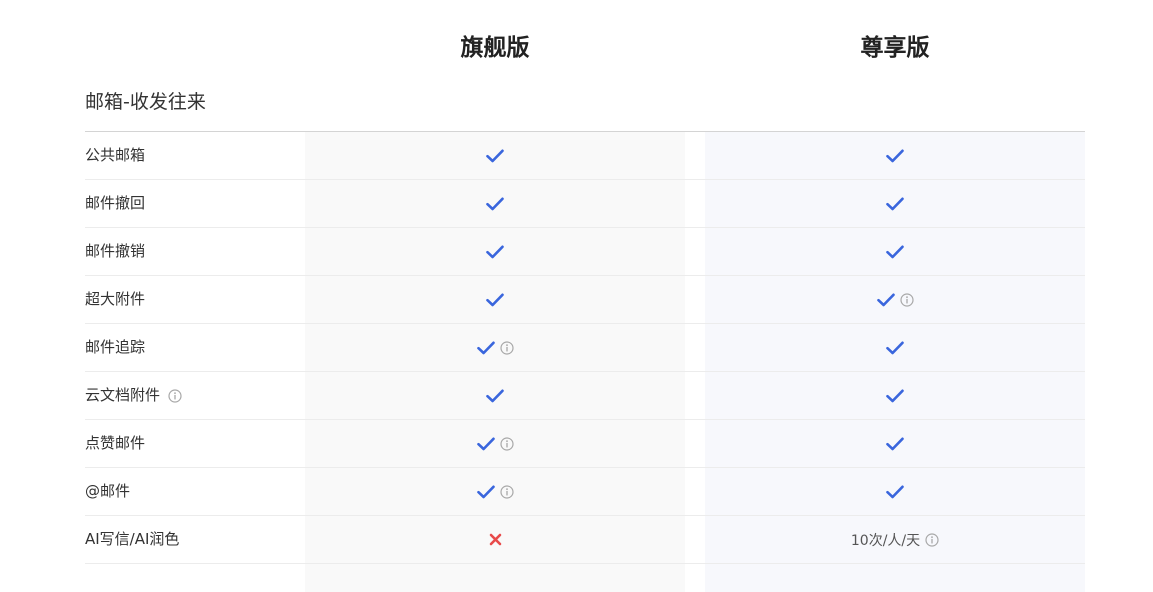  I want to click on feature-name: 邮件撤回, so click(115, 203).